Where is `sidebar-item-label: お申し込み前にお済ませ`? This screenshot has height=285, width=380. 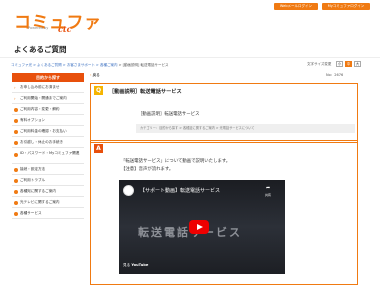 sidebar-item-label: お申し込み前にお済ませ is located at coordinates (40, 87).